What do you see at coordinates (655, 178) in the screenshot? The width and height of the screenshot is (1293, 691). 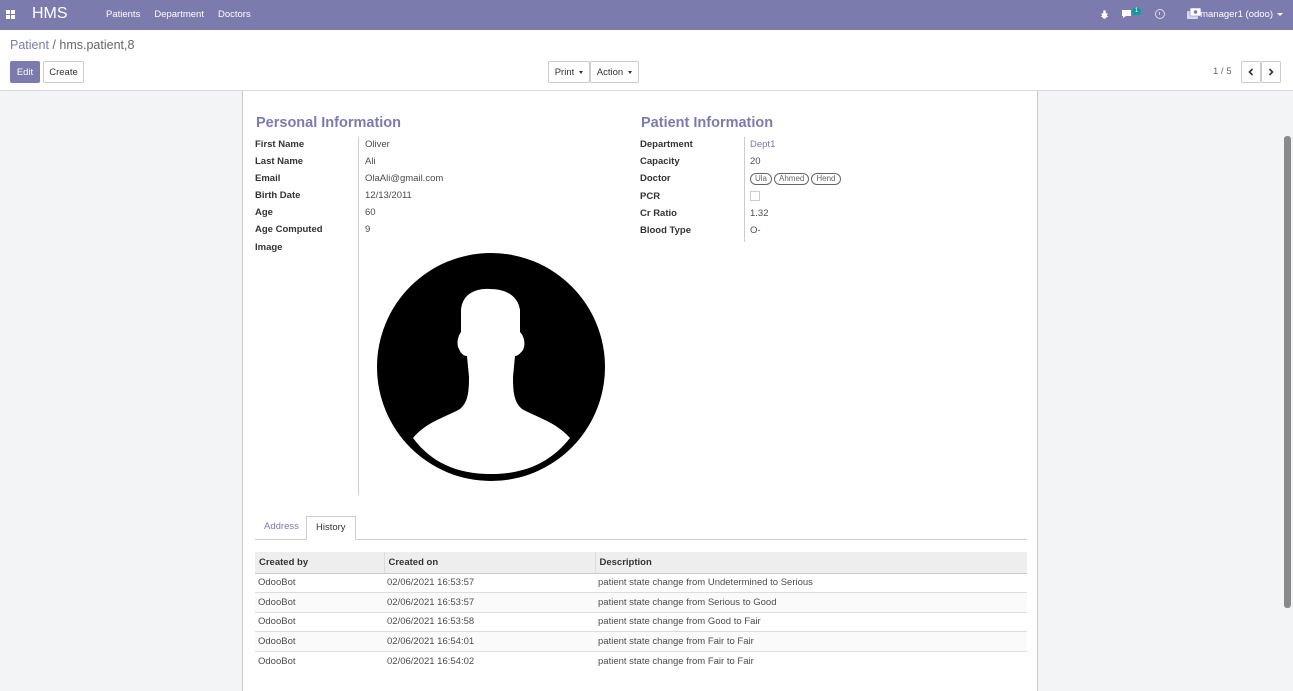 I see `doctor-label: Doctor` at bounding box center [655, 178].